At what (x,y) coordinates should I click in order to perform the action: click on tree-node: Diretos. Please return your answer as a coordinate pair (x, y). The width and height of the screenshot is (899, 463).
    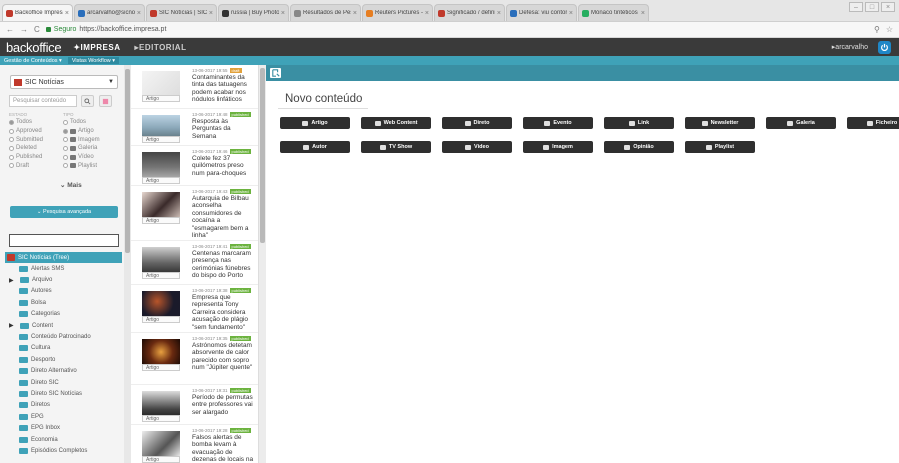
    Looking at the image, I should click on (63, 405).